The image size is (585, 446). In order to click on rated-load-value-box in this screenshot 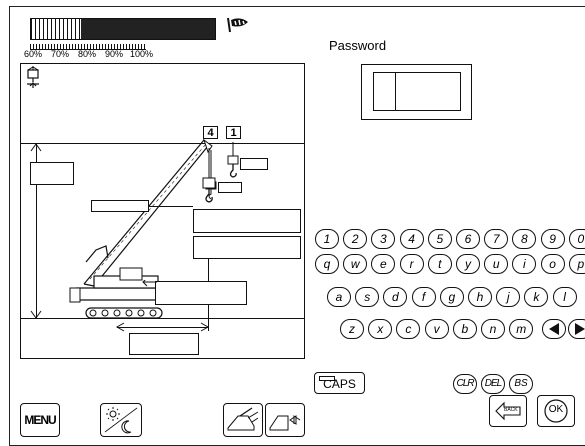, I will do `click(247, 221)`.